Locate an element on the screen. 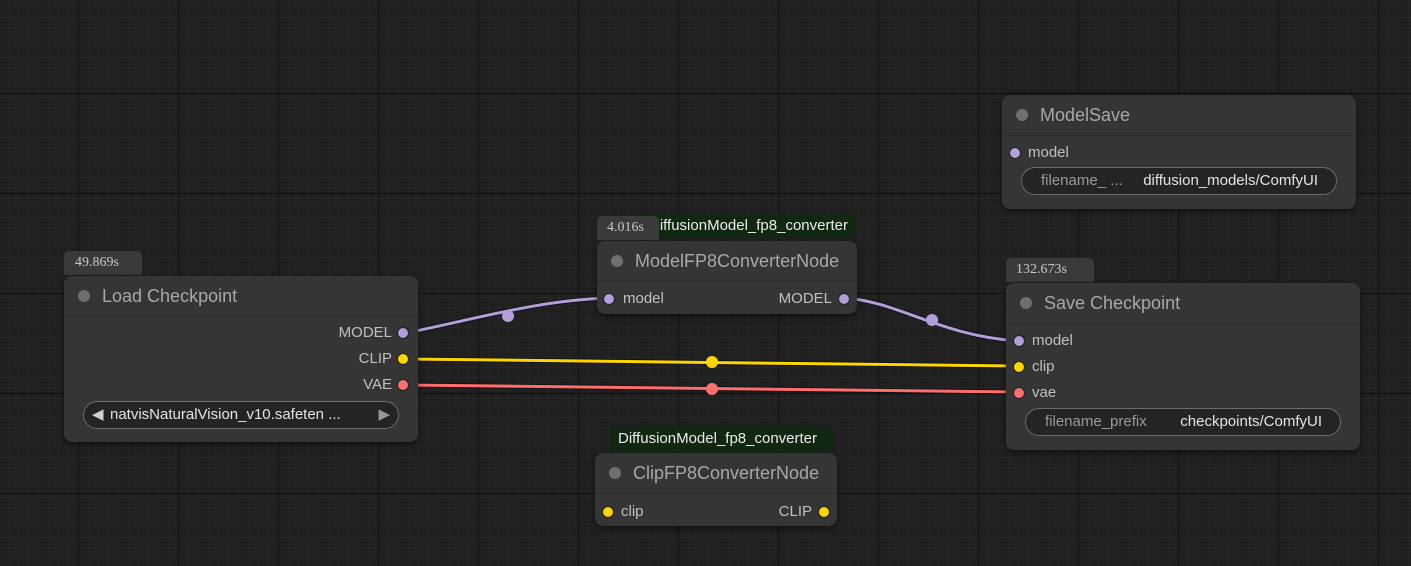 Image resolution: width=1411 pixels, height=566 pixels. execution-time-badge: 4.016s is located at coordinates (628, 228).